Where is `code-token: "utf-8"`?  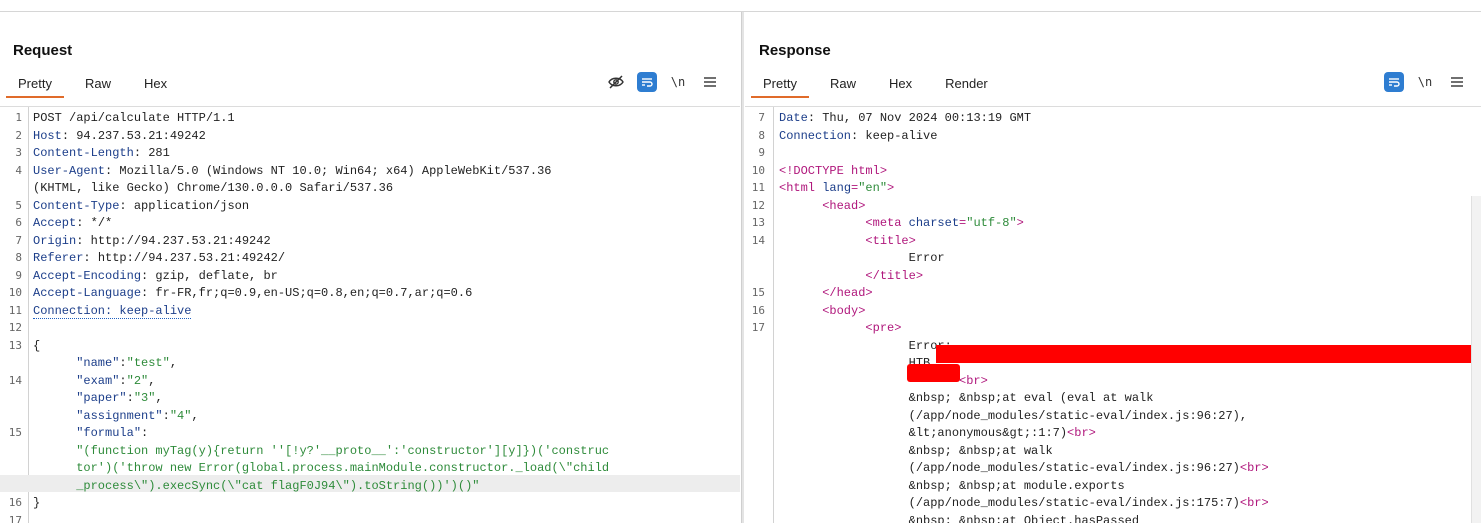 code-token: "utf-8" is located at coordinates (991, 223).